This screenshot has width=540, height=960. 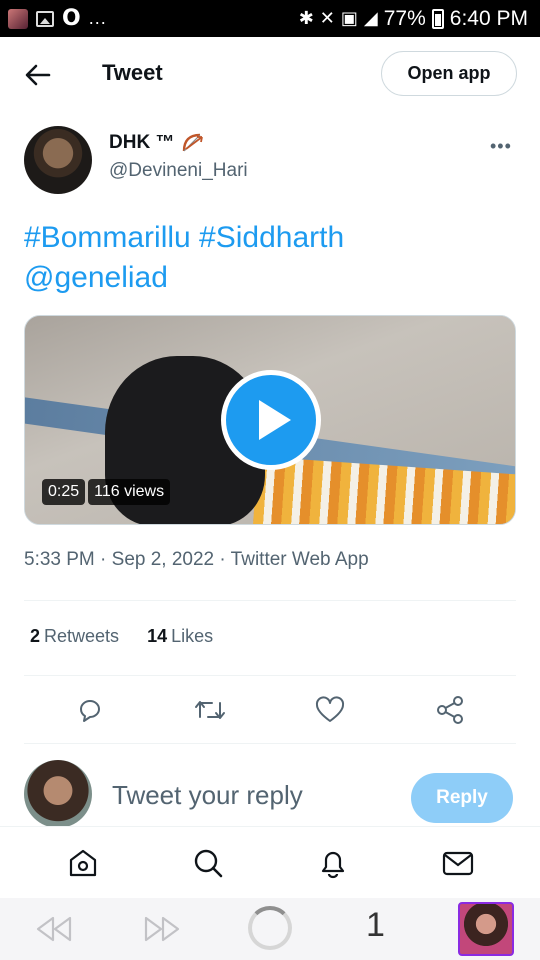 What do you see at coordinates (162, 929) in the screenshot?
I see `fast-forward-icon` at bounding box center [162, 929].